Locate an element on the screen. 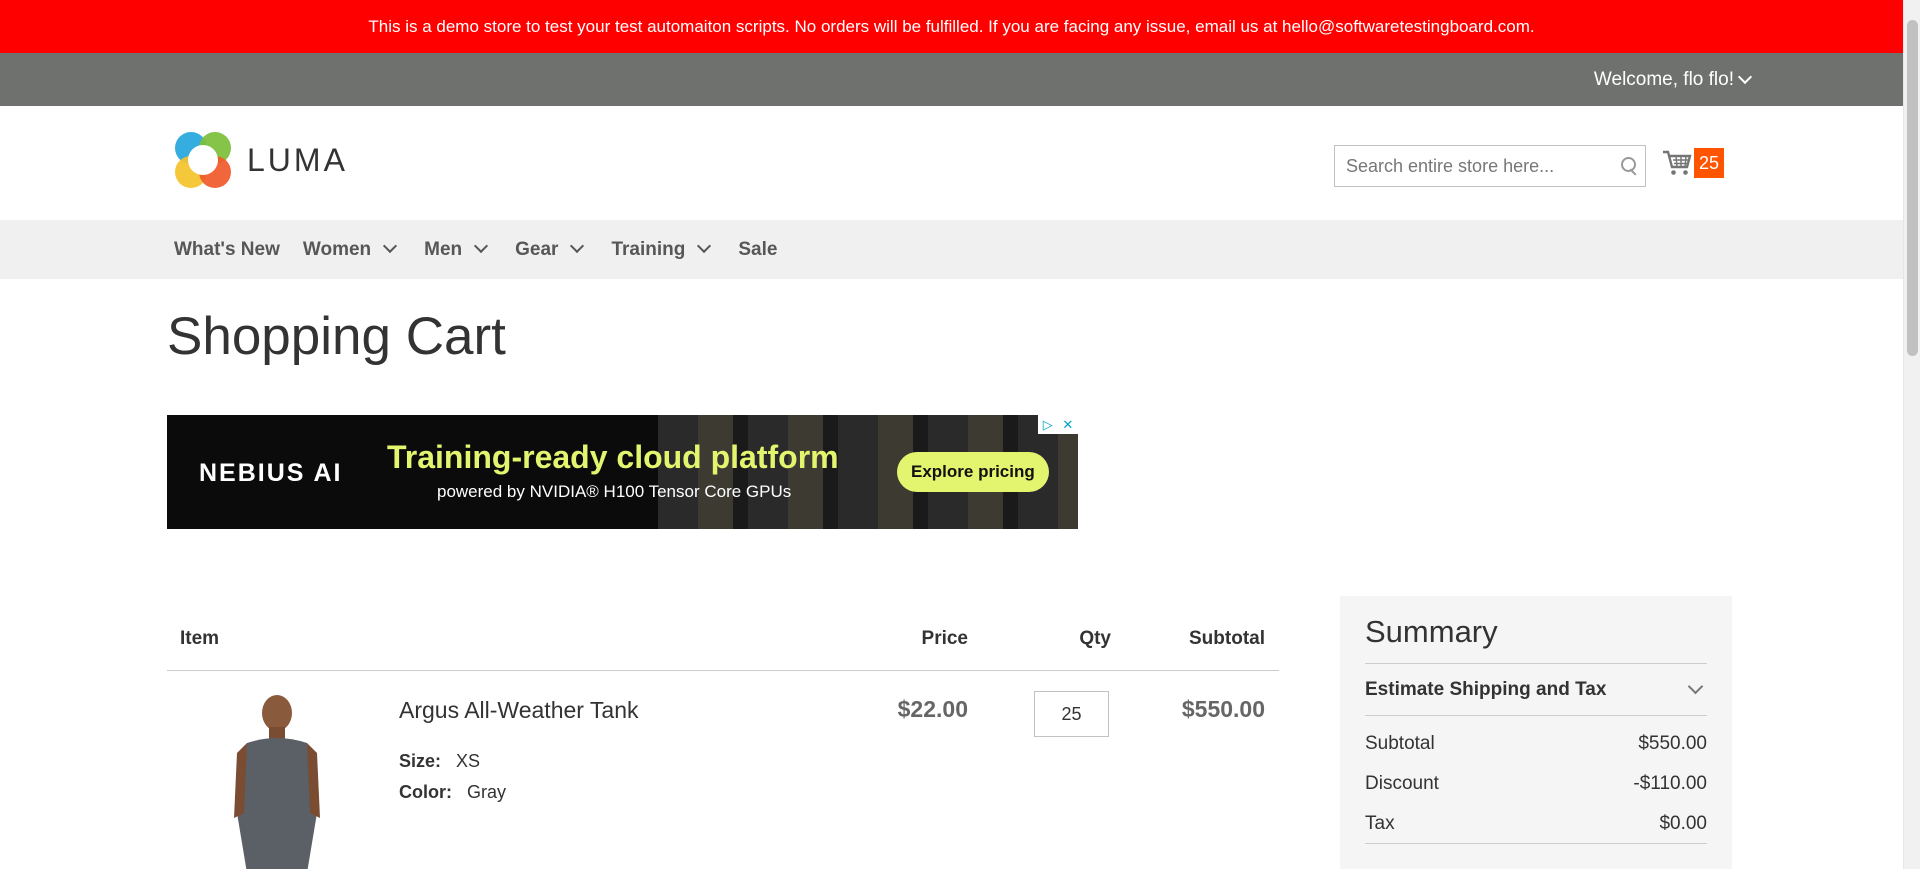 This screenshot has height=869, width=1920. nav-item-label: Men is located at coordinates (443, 249).